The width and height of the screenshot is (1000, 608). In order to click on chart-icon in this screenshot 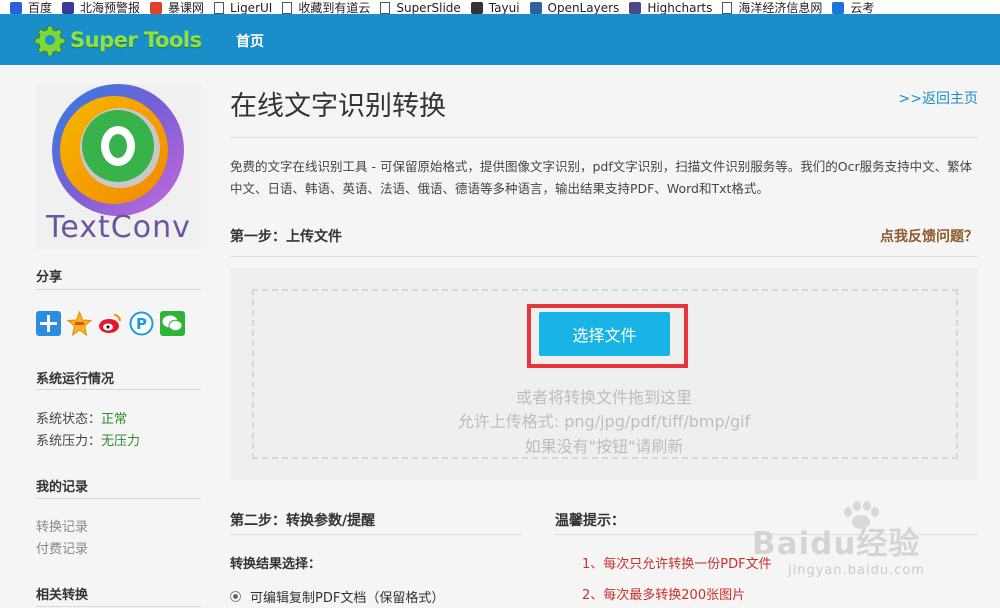, I will do `click(635, 8)`.